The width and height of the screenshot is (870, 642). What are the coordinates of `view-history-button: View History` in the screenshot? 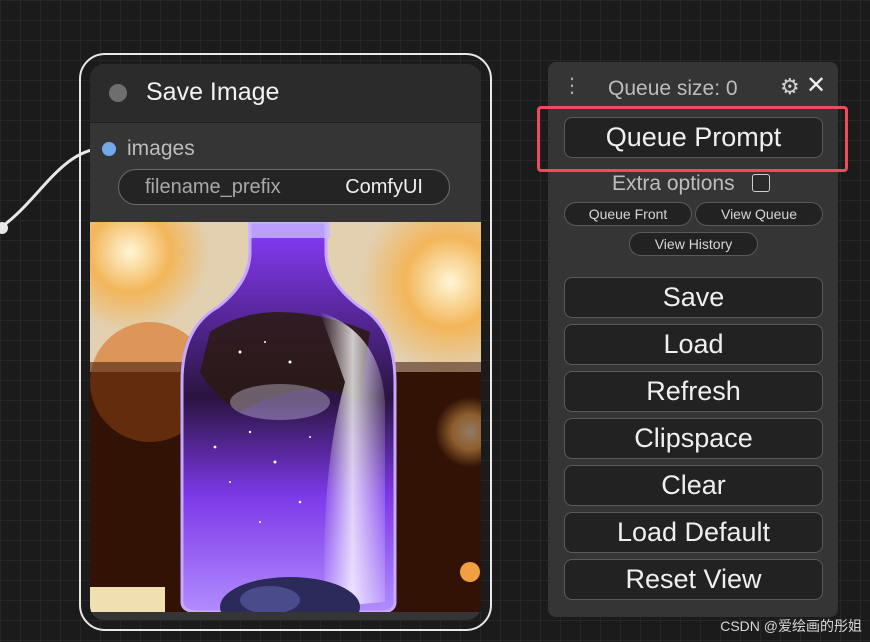 It's located at (693, 244).